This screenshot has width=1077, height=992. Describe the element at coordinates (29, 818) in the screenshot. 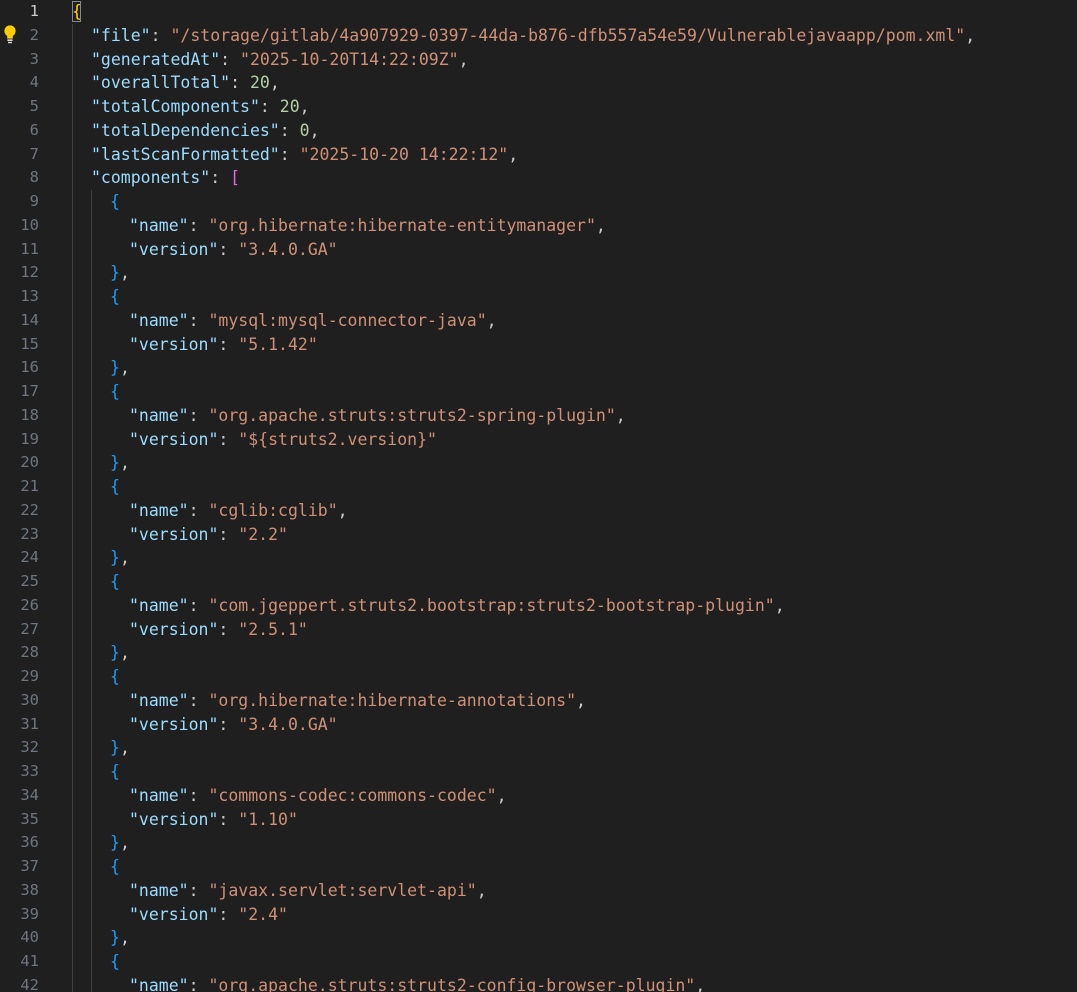

I see `line-number: 35` at that location.